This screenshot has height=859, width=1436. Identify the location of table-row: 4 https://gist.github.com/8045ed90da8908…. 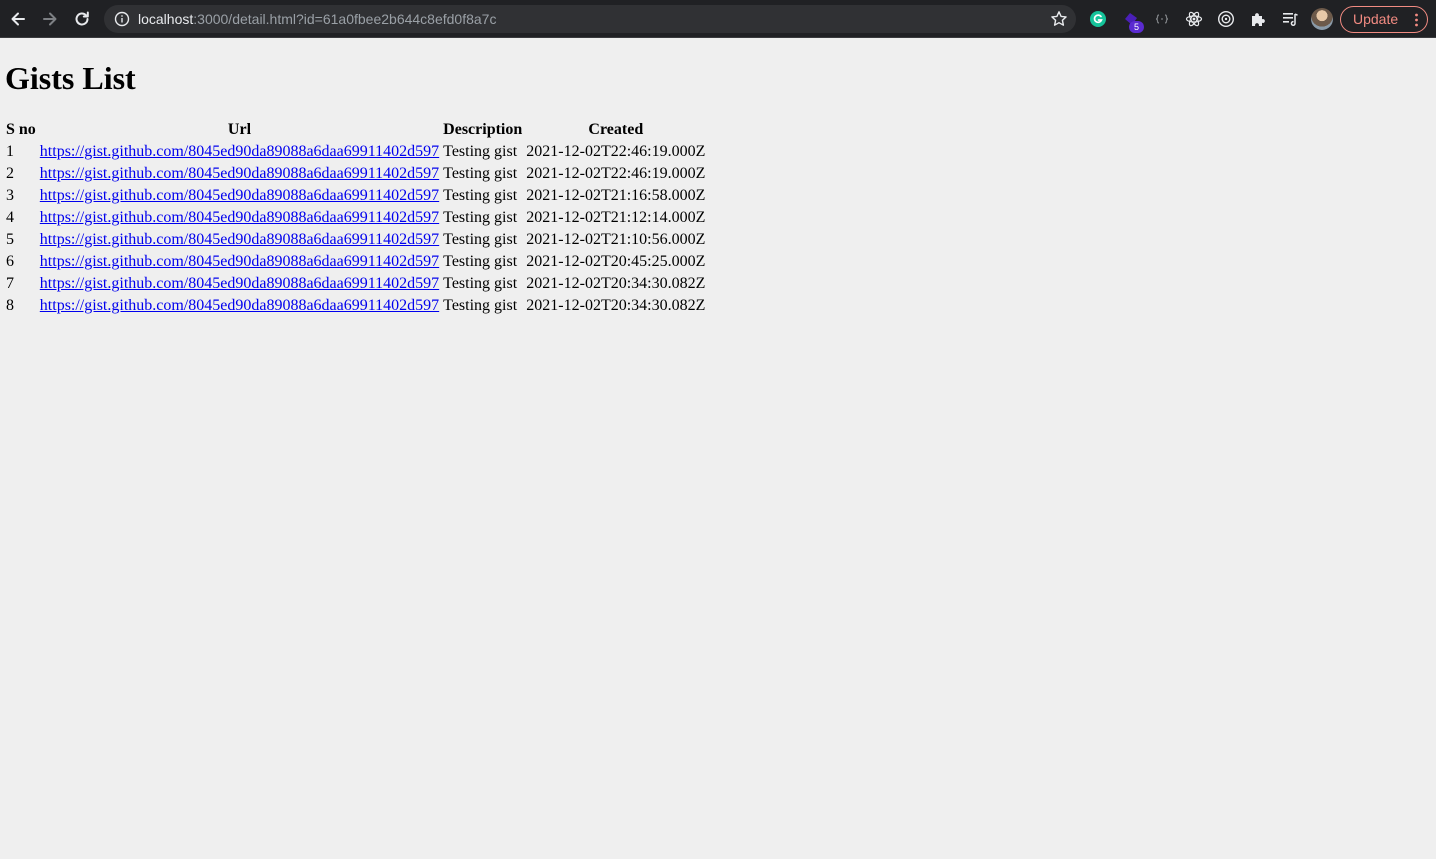
(355, 218).